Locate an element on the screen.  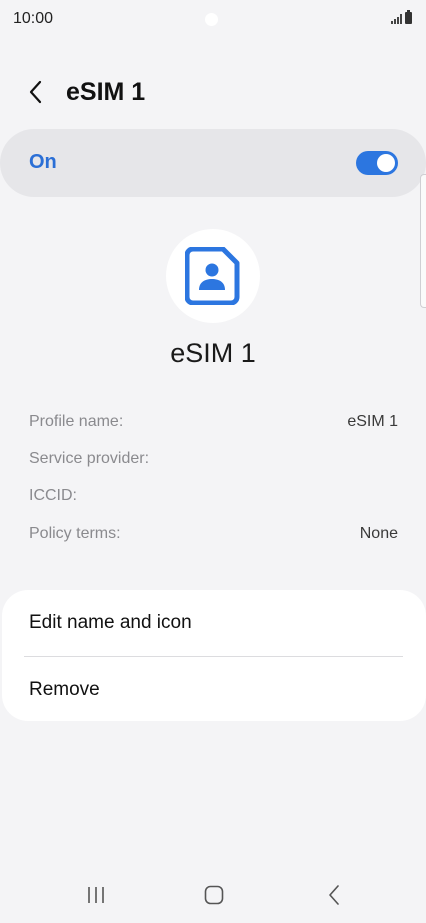
recents-icon is located at coordinates (96, 895).